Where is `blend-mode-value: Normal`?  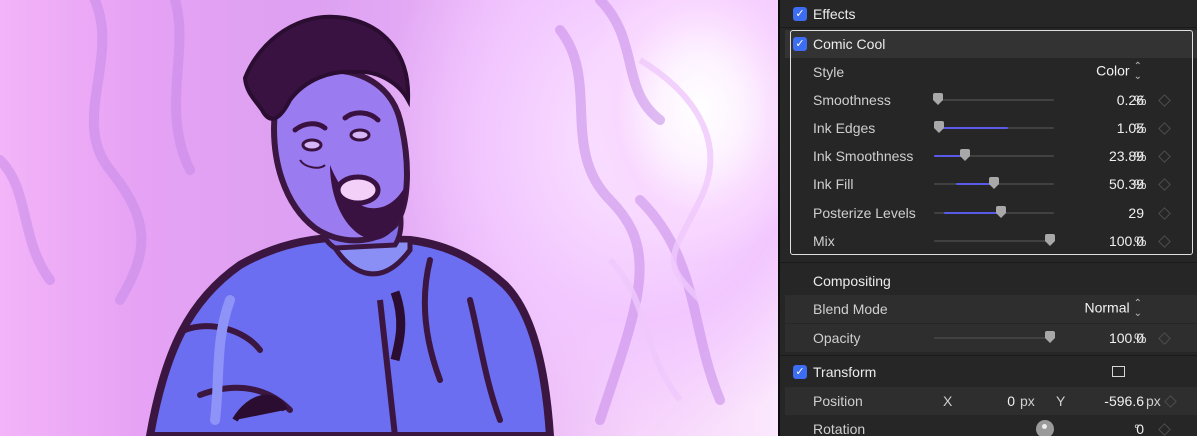
blend-mode-value: Normal is located at coordinates (1107, 307).